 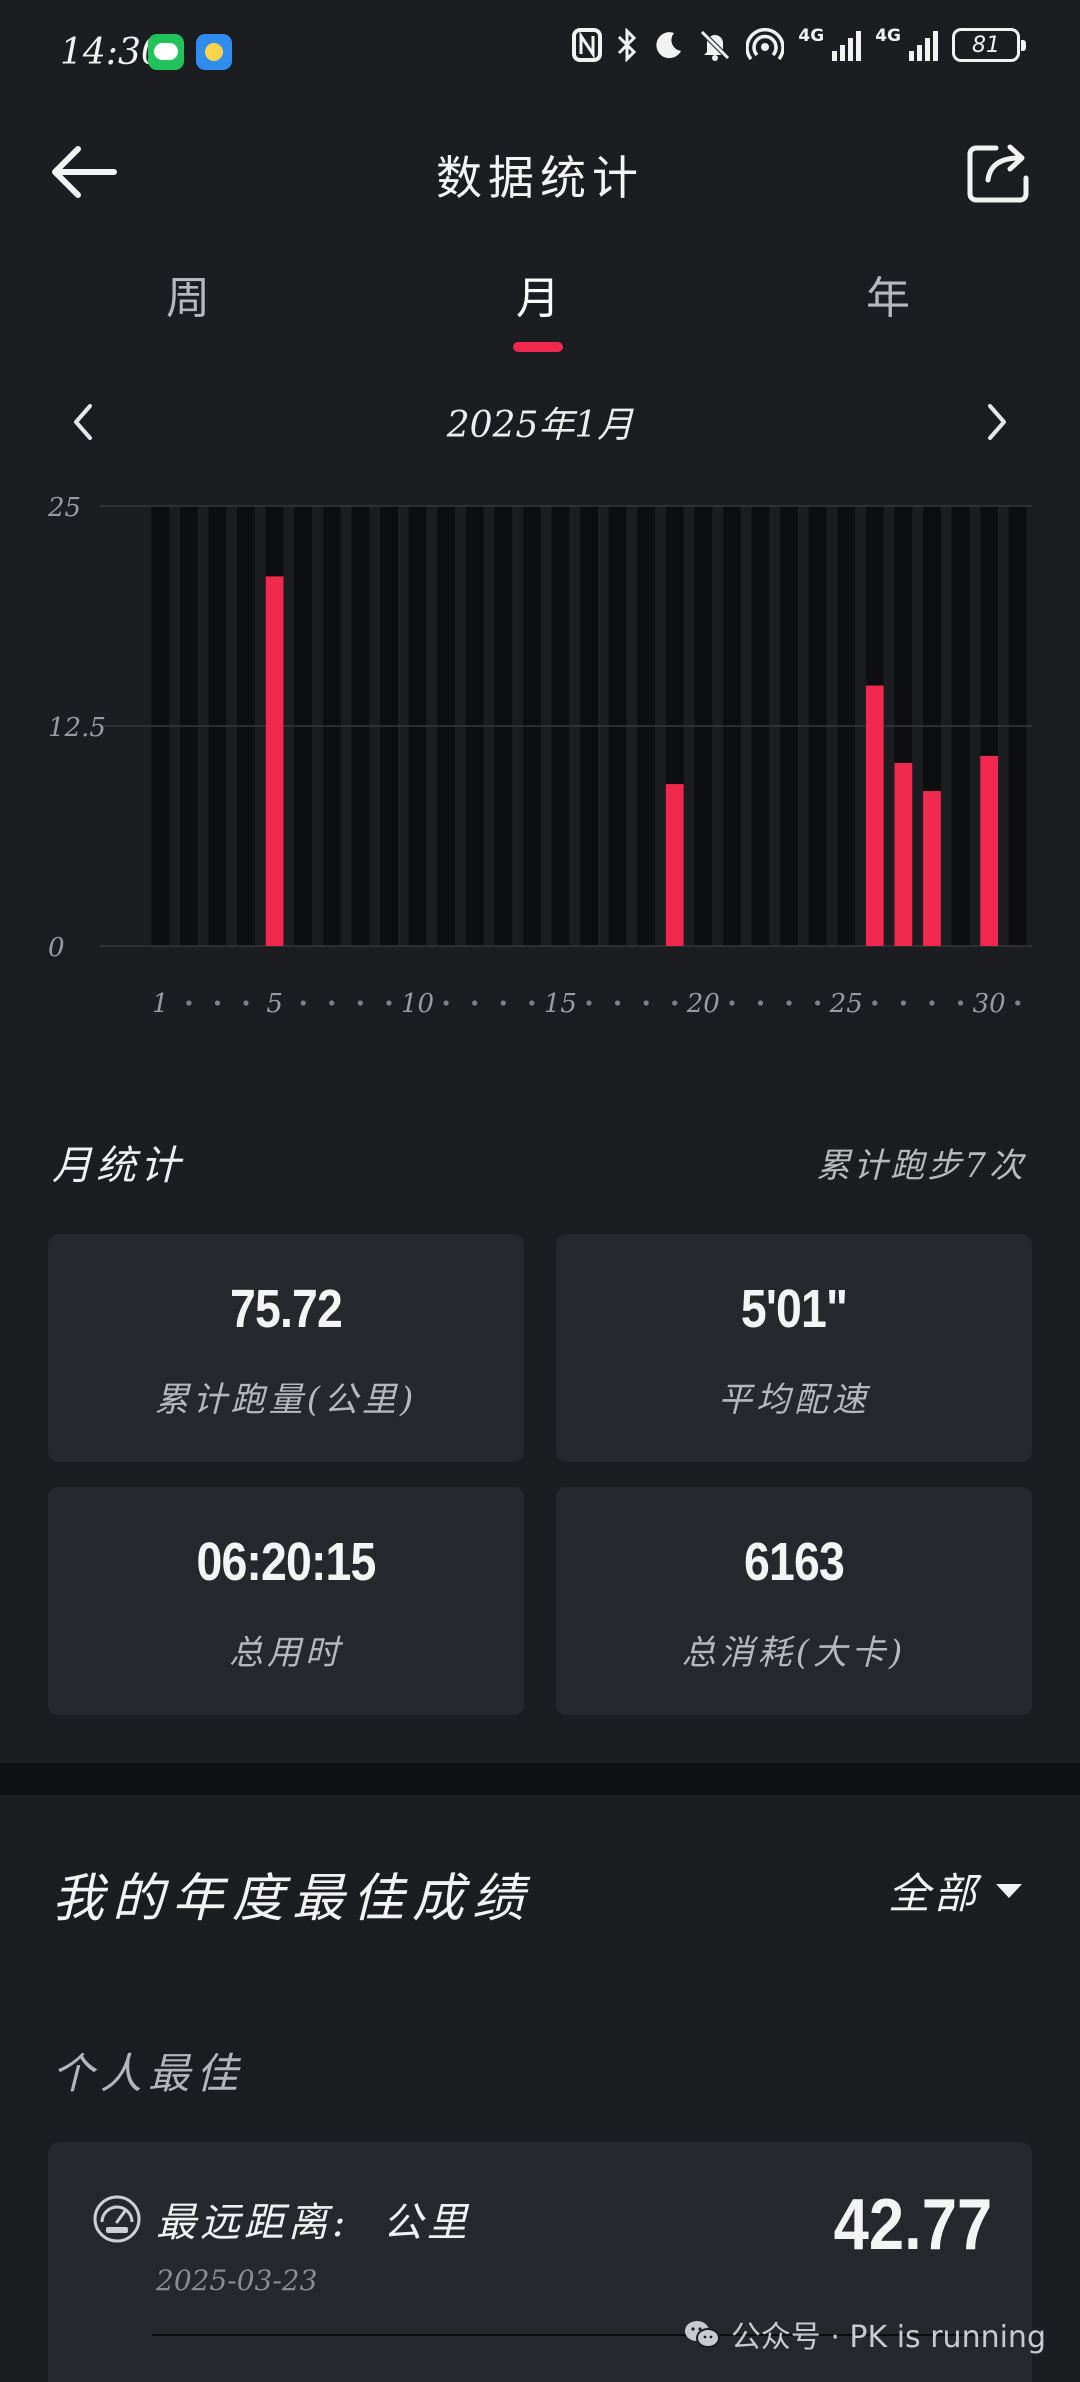 I want to click on x-tick-label: 1, so click(x=160, y=1004).